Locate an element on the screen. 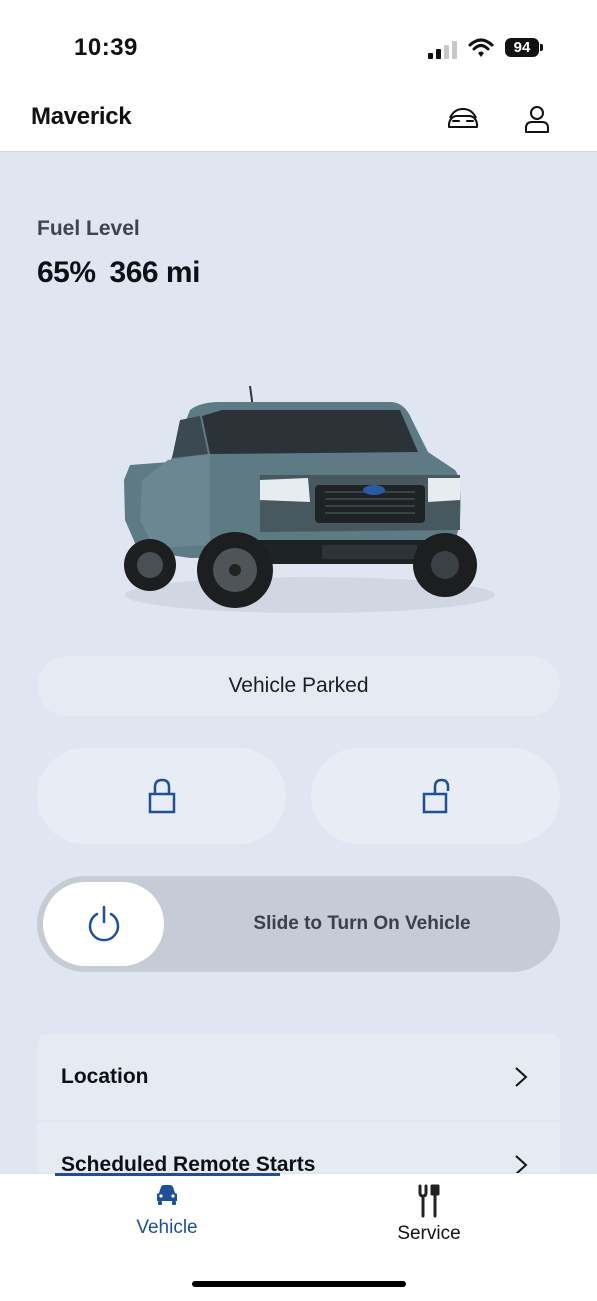 The image size is (597, 1301). wrench-icon is located at coordinates (429, 1201).